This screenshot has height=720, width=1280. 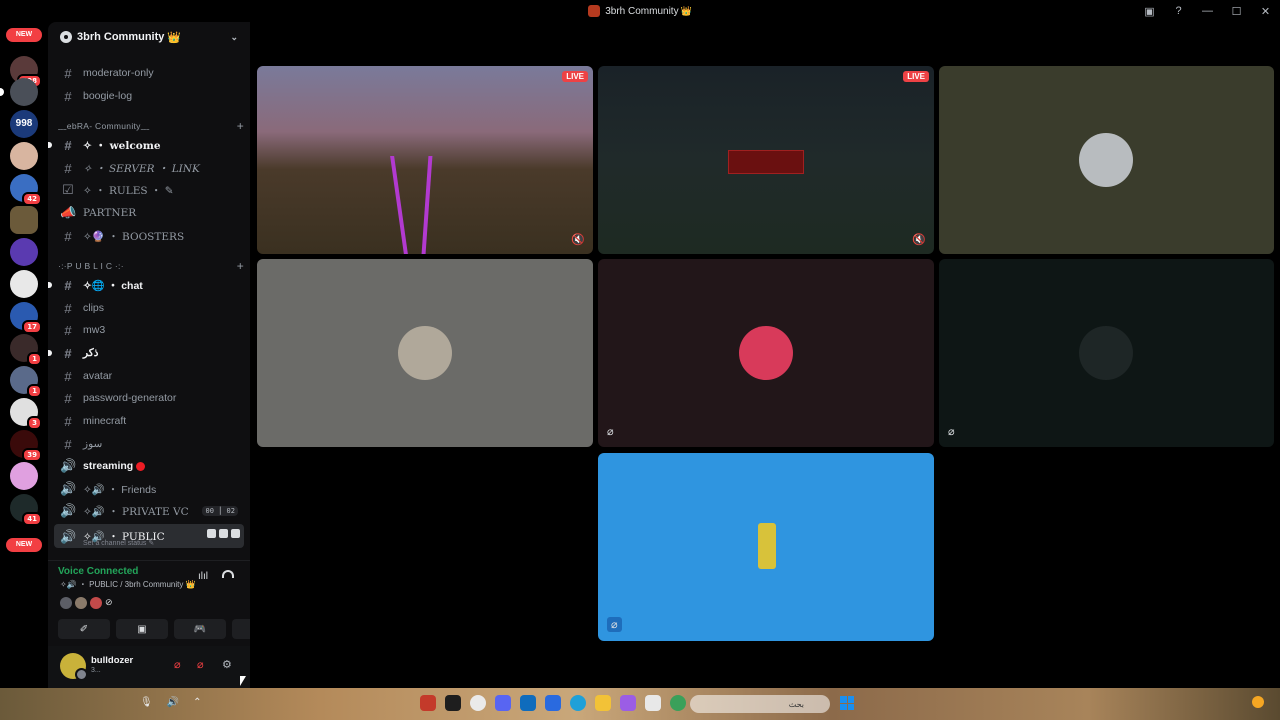 What do you see at coordinates (425, 160) in the screenshot?
I see `stream-tile-rocket-league: LIVE 🔇` at bounding box center [425, 160].